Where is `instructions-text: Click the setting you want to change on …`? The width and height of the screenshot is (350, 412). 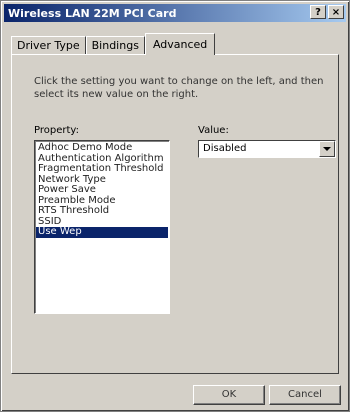 instructions-text: Click the setting you want to change on … is located at coordinates (179, 88).